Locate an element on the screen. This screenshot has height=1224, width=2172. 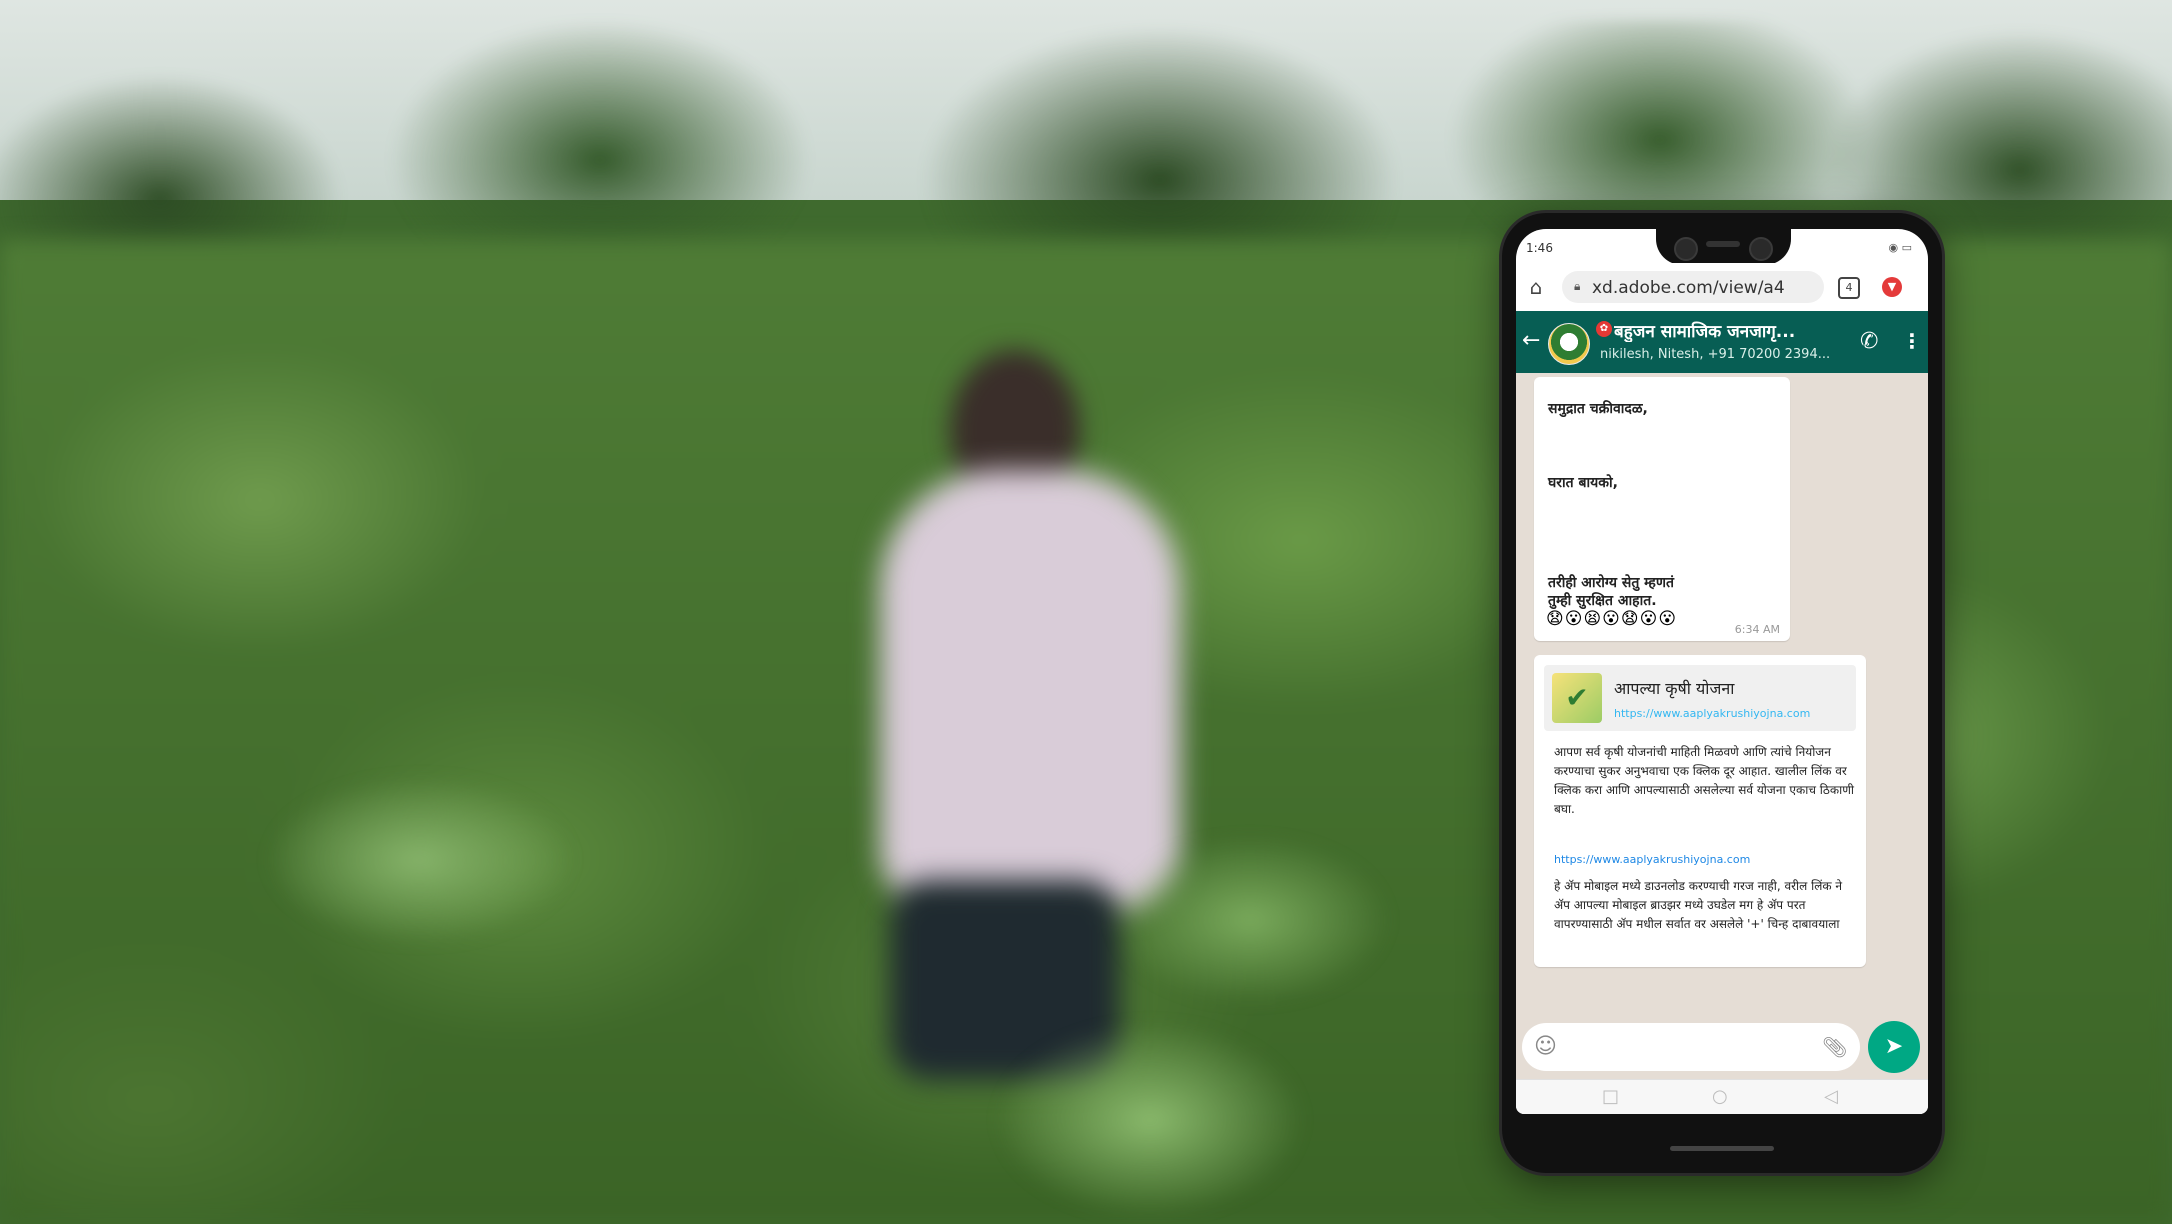
home-nav-icon: ○ is located at coordinates (1720, 1097).